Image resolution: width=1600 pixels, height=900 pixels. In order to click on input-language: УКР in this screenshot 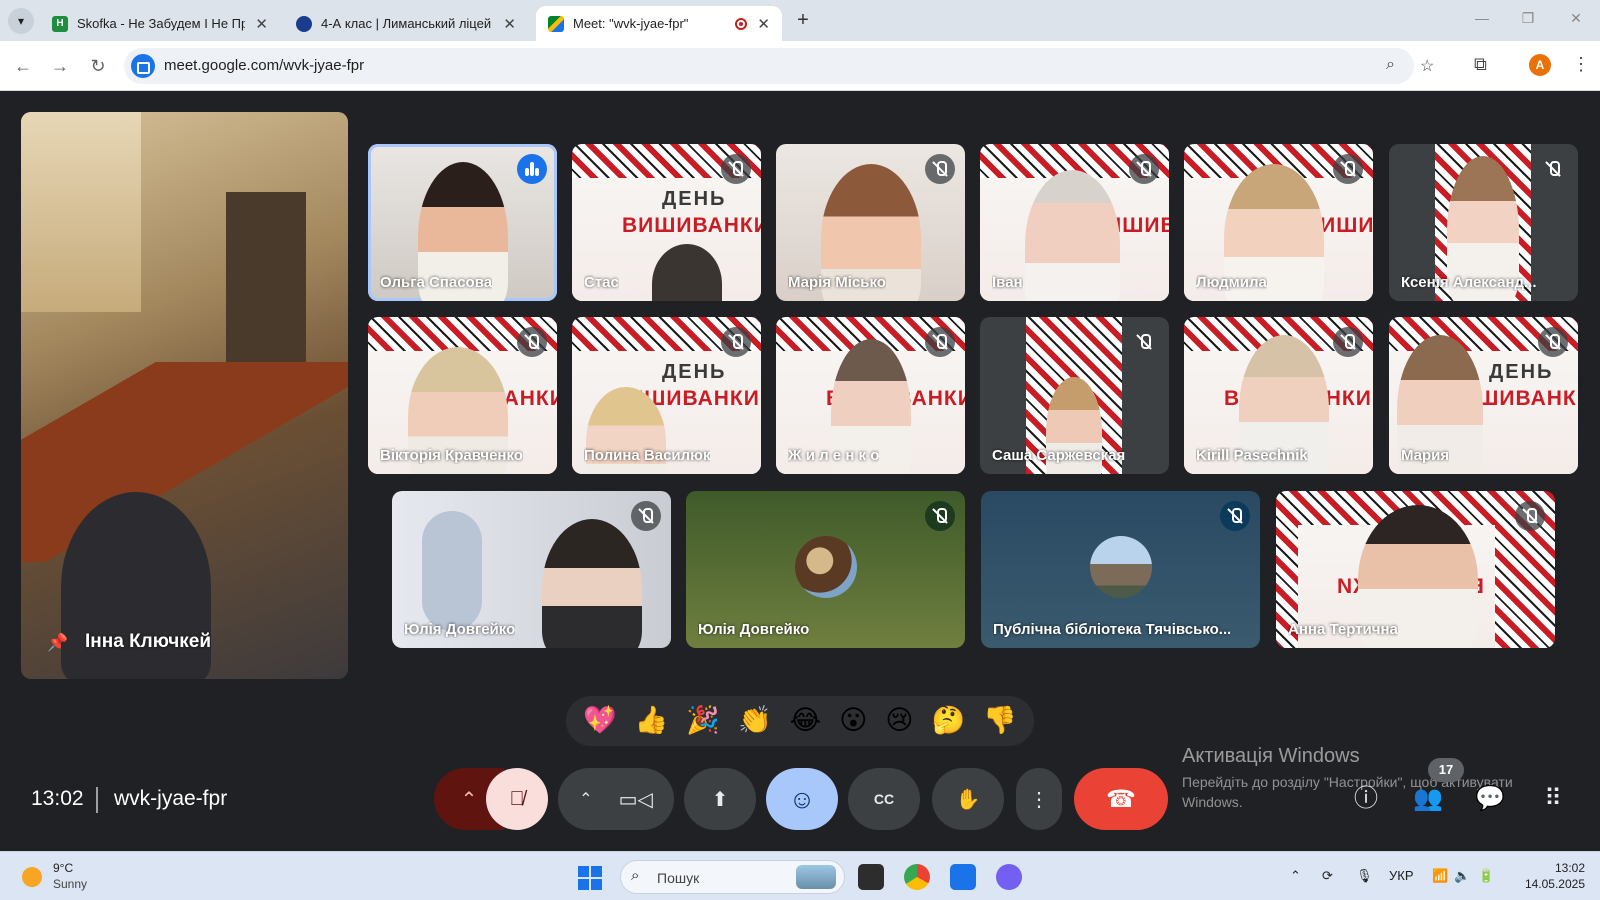, I will do `click(1401, 875)`.